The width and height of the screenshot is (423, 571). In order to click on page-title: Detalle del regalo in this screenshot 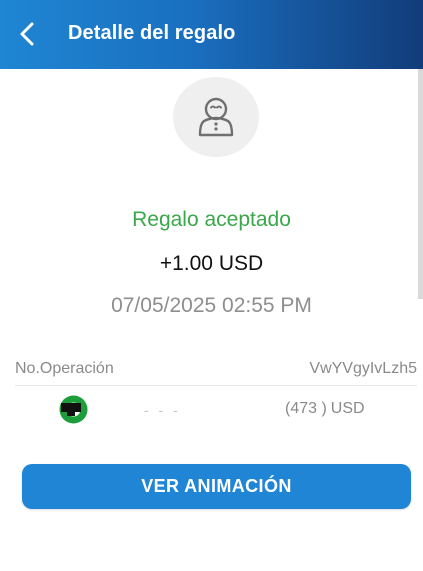, I will do `click(152, 33)`.